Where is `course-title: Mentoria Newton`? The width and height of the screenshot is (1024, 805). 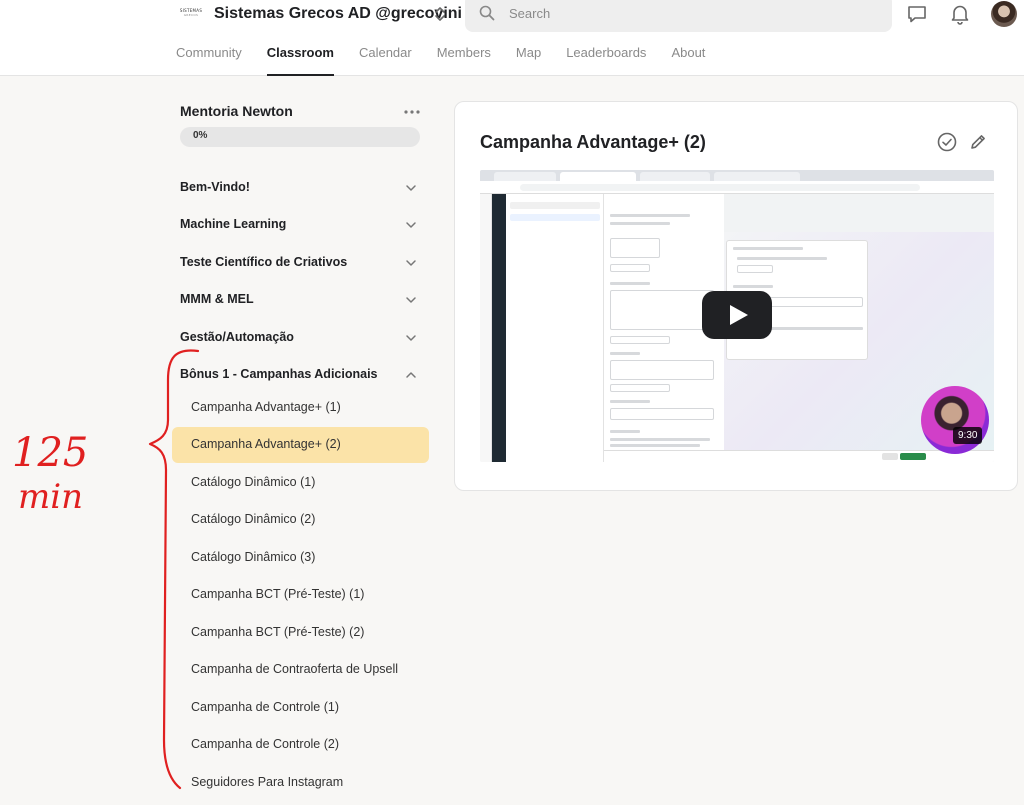
course-title: Mentoria Newton is located at coordinates (236, 111).